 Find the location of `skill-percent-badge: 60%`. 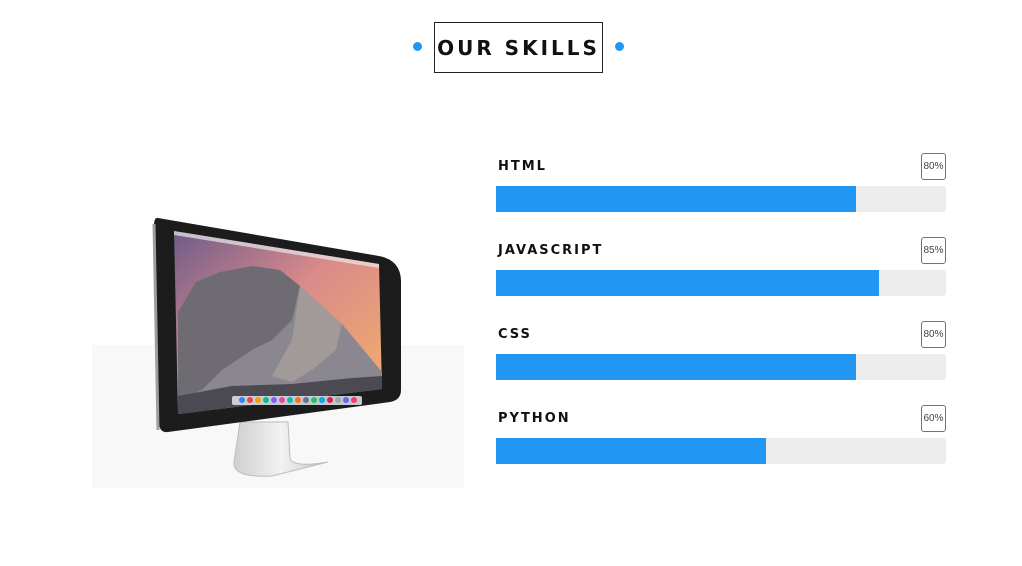

skill-percent-badge: 60% is located at coordinates (933, 418).